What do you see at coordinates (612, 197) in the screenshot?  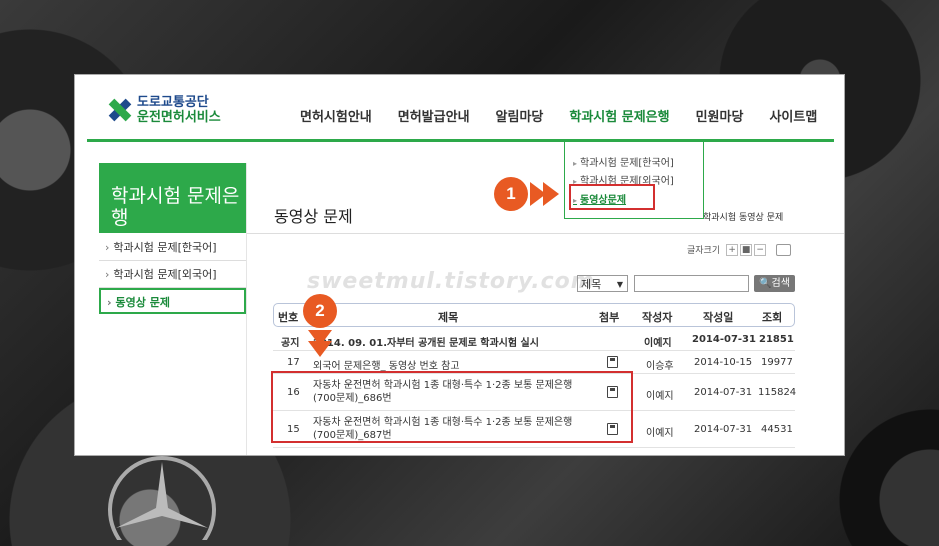 I see `highlight-box-dropdown` at bounding box center [612, 197].